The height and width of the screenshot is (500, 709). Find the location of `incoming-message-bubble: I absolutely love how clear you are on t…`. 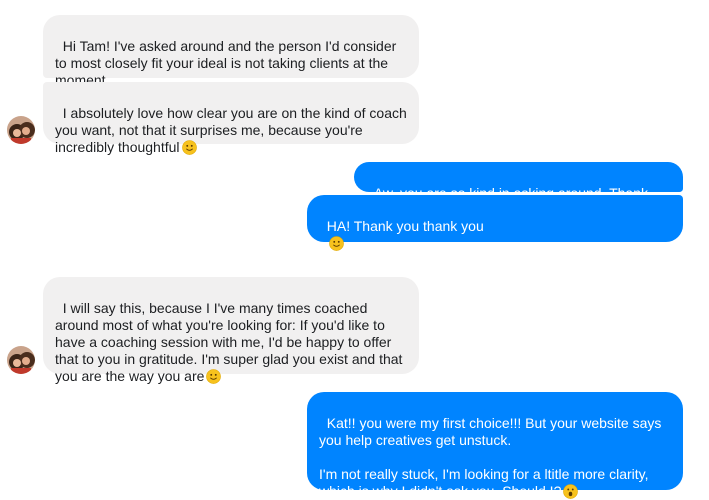

incoming-message-bubble: I absolutely love how clear you are on t… is located at coordinates (231, 118).